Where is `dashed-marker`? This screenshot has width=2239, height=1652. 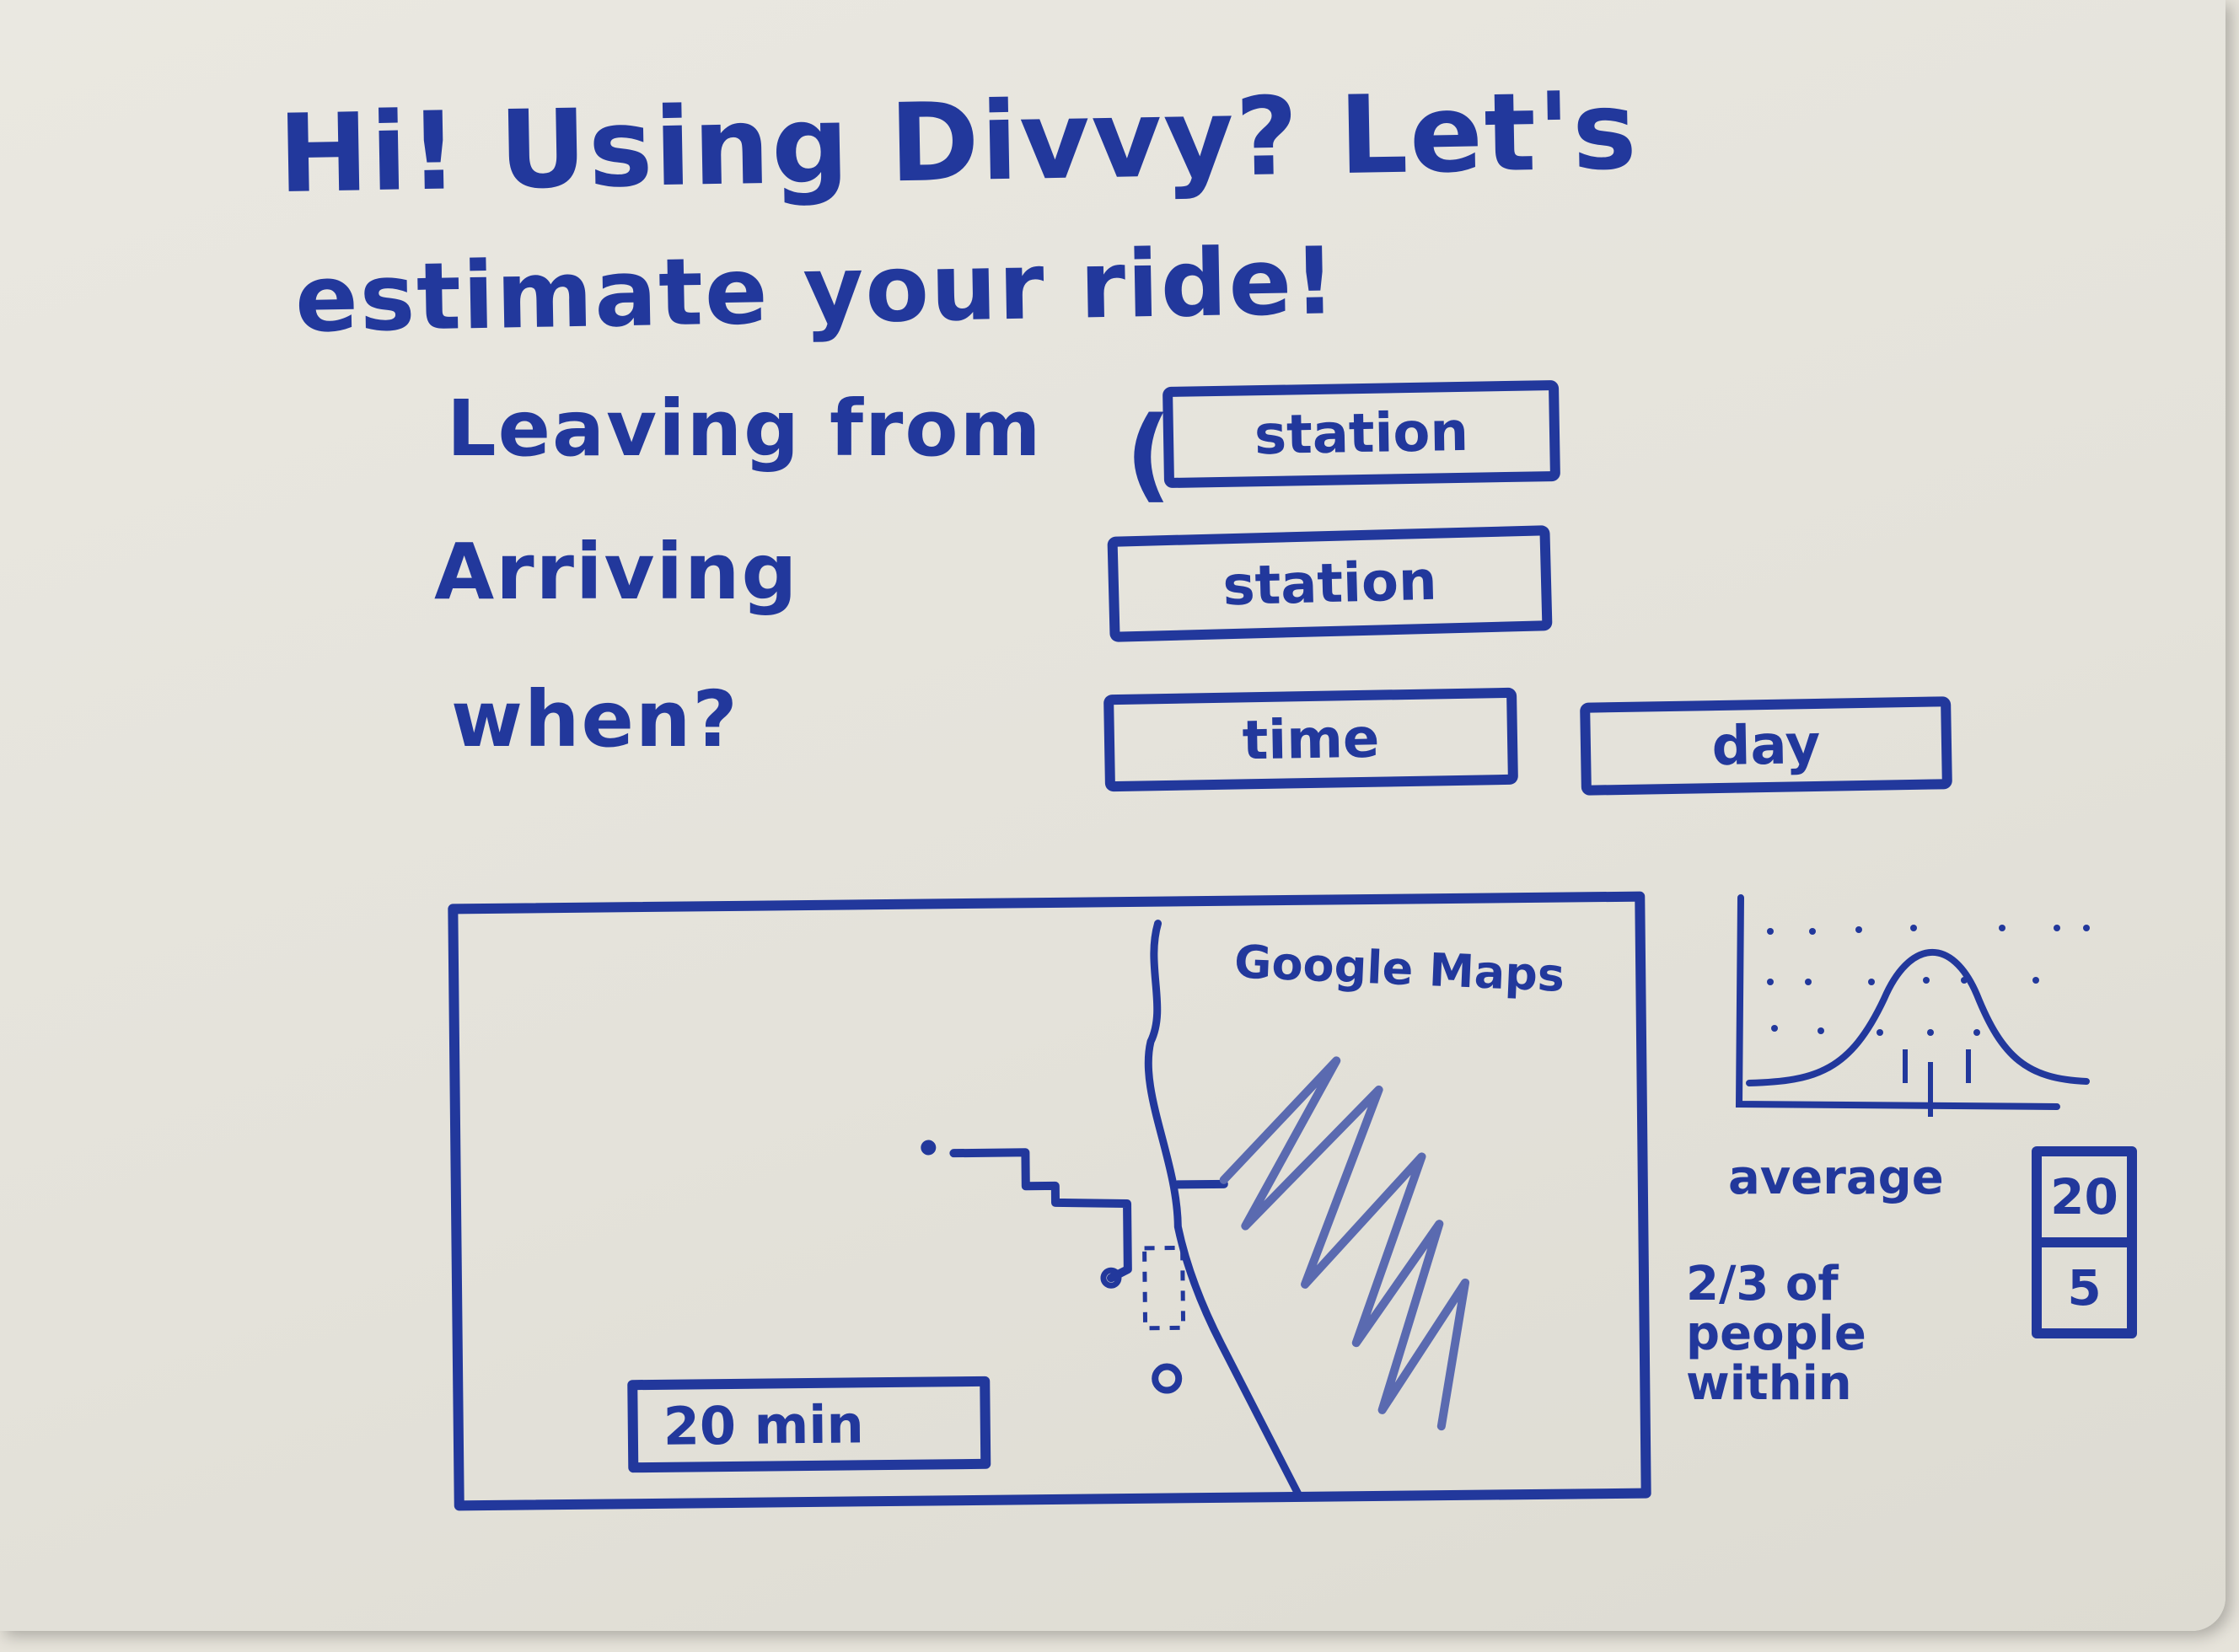 dashed-marker is located at coordinates (1164, 1288).